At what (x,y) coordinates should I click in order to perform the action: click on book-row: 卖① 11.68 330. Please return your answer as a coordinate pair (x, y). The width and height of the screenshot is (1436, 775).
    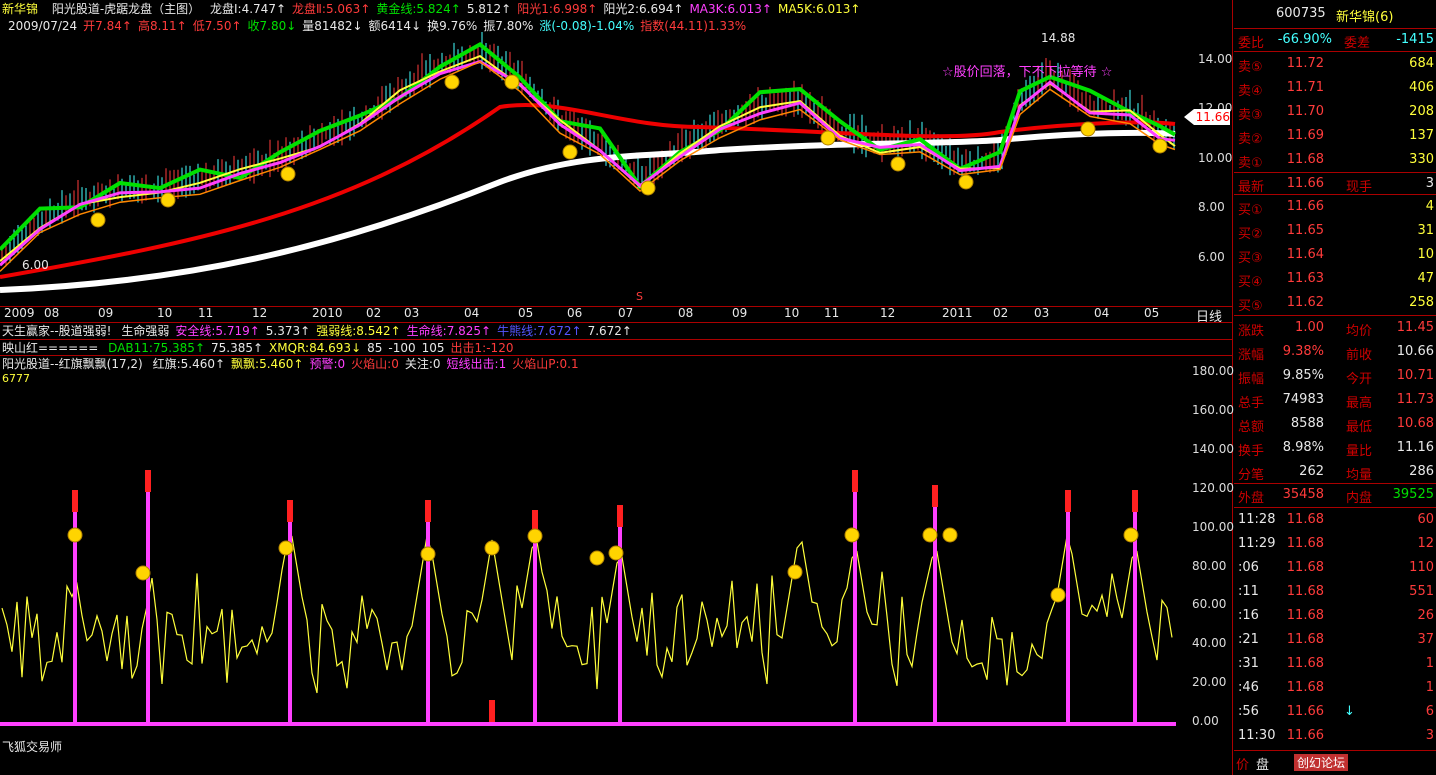
    Looking at the image, I should click on (1336, 161).